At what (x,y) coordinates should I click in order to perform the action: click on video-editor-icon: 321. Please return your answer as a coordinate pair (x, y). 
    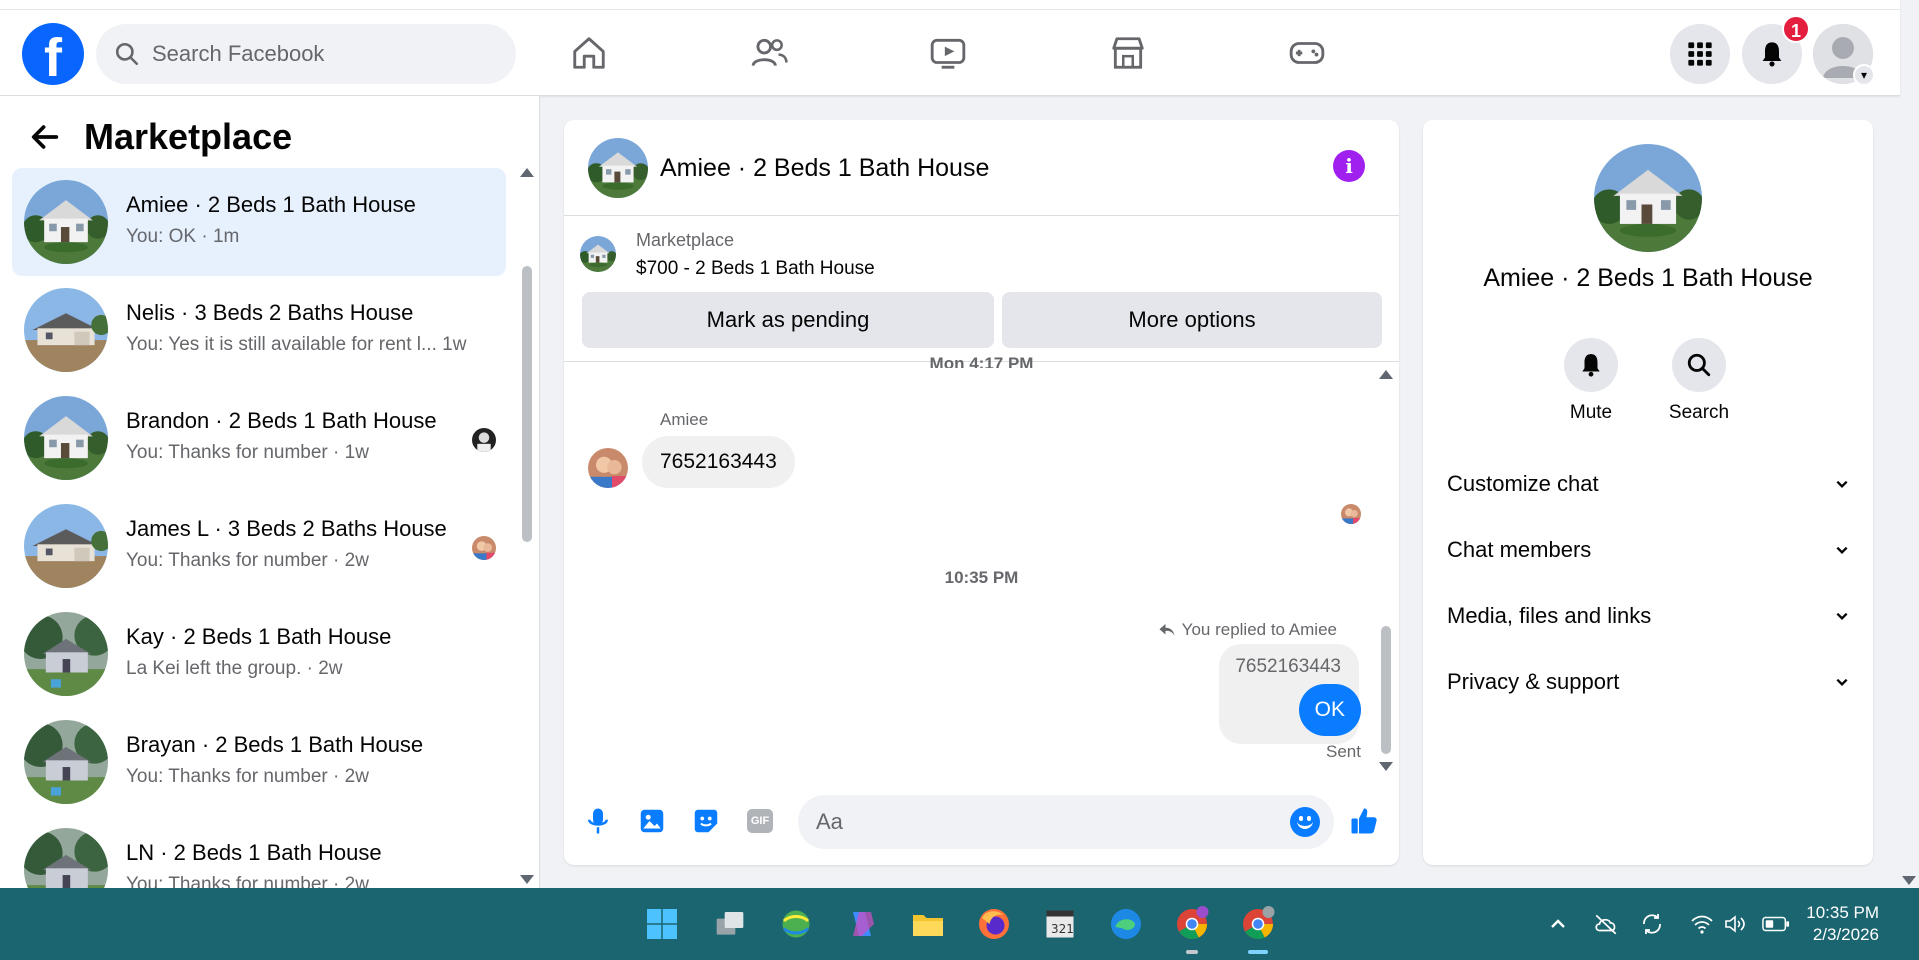
    Looking at the image, I should click on (1060, 924).